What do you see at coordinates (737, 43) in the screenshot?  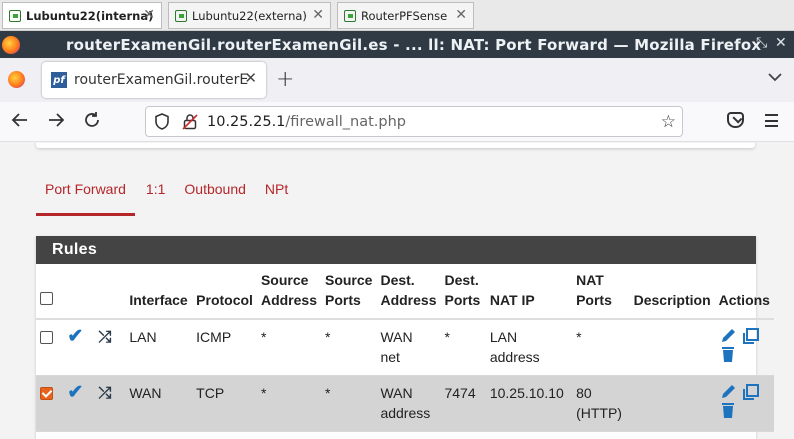 I see `minimize-icon: ˗` at bounding box center [737, 43].